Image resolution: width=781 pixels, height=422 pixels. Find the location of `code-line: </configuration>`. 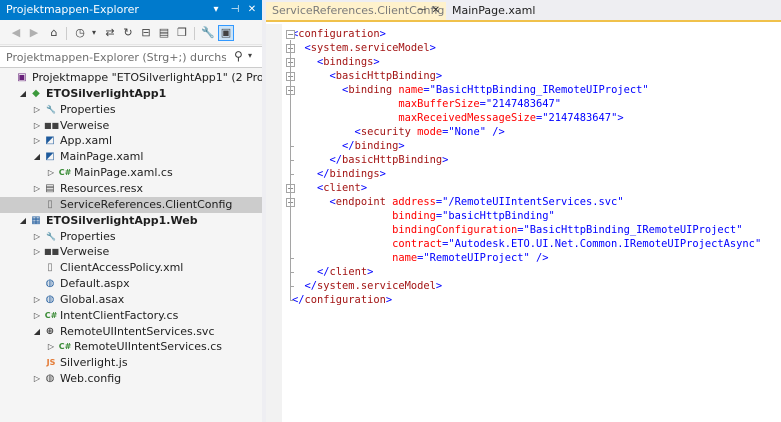

code-line: </configuration> is located at coordinates (342, 300).